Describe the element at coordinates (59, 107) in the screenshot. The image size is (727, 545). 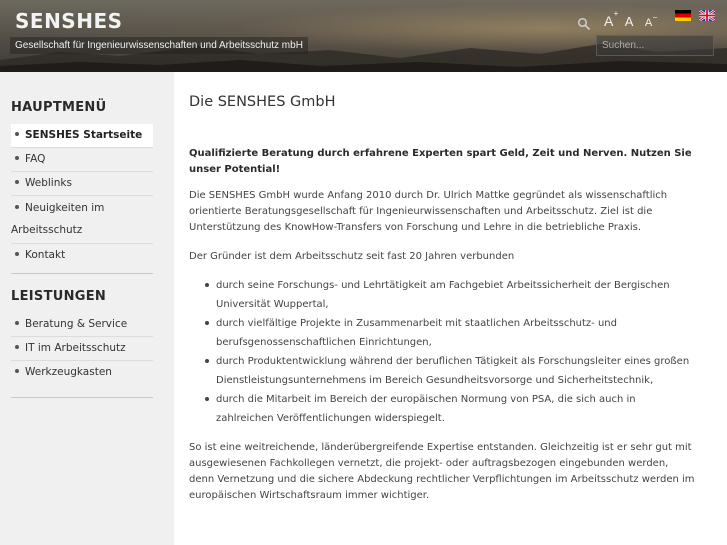
I see `main-menu-heading: HAUPTMENÜ` at that location.